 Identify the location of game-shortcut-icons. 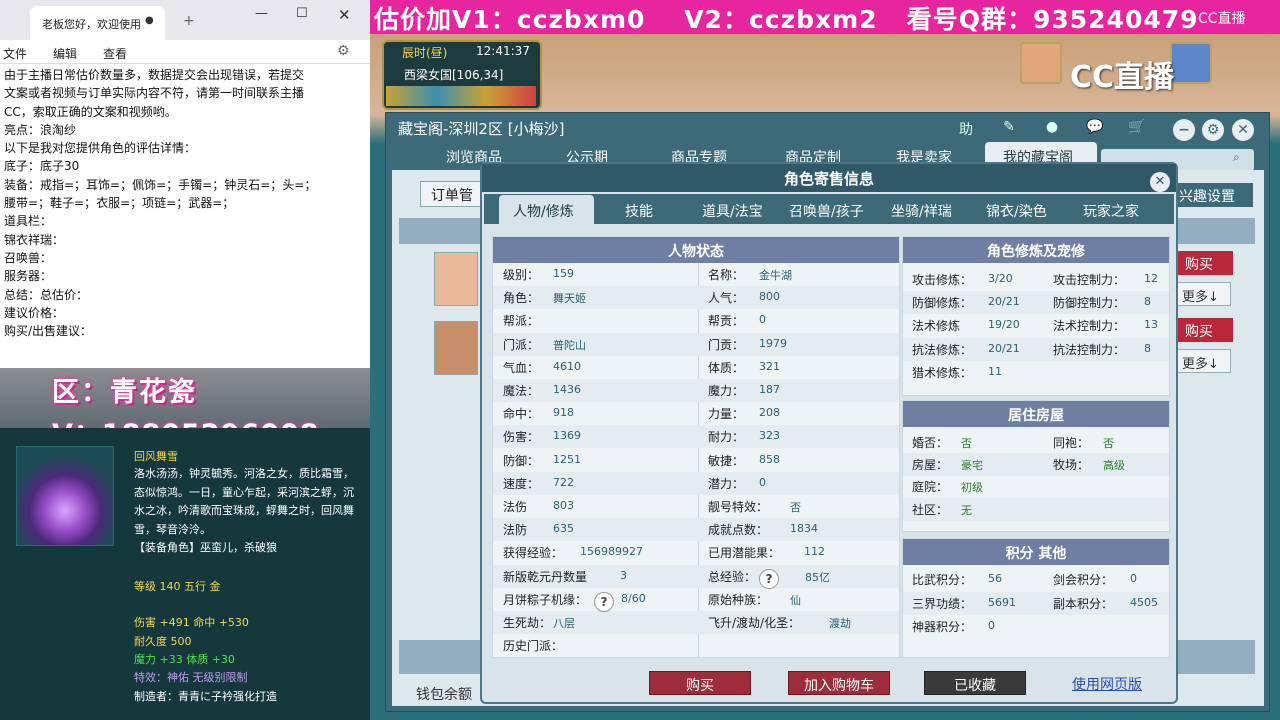
(461, 96).